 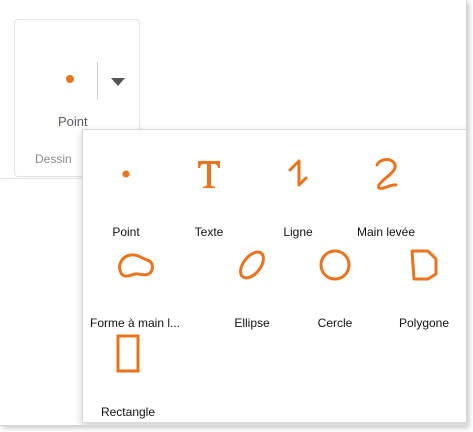 I want to click on polygon-icon, so click(x=424, y=265).